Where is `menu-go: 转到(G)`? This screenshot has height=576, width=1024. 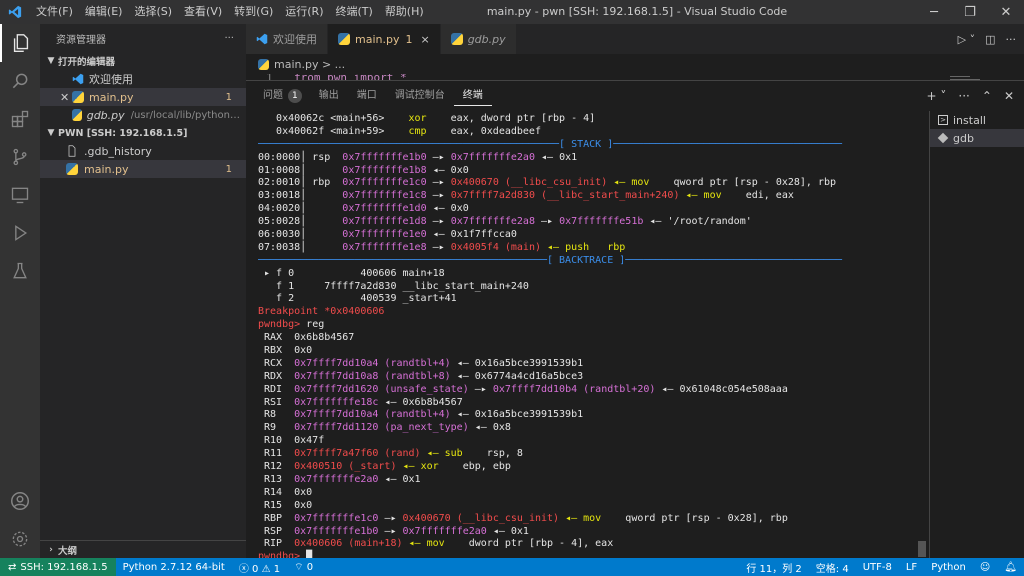 menu-go: 转到(G) is located at coordinates (253, 12).